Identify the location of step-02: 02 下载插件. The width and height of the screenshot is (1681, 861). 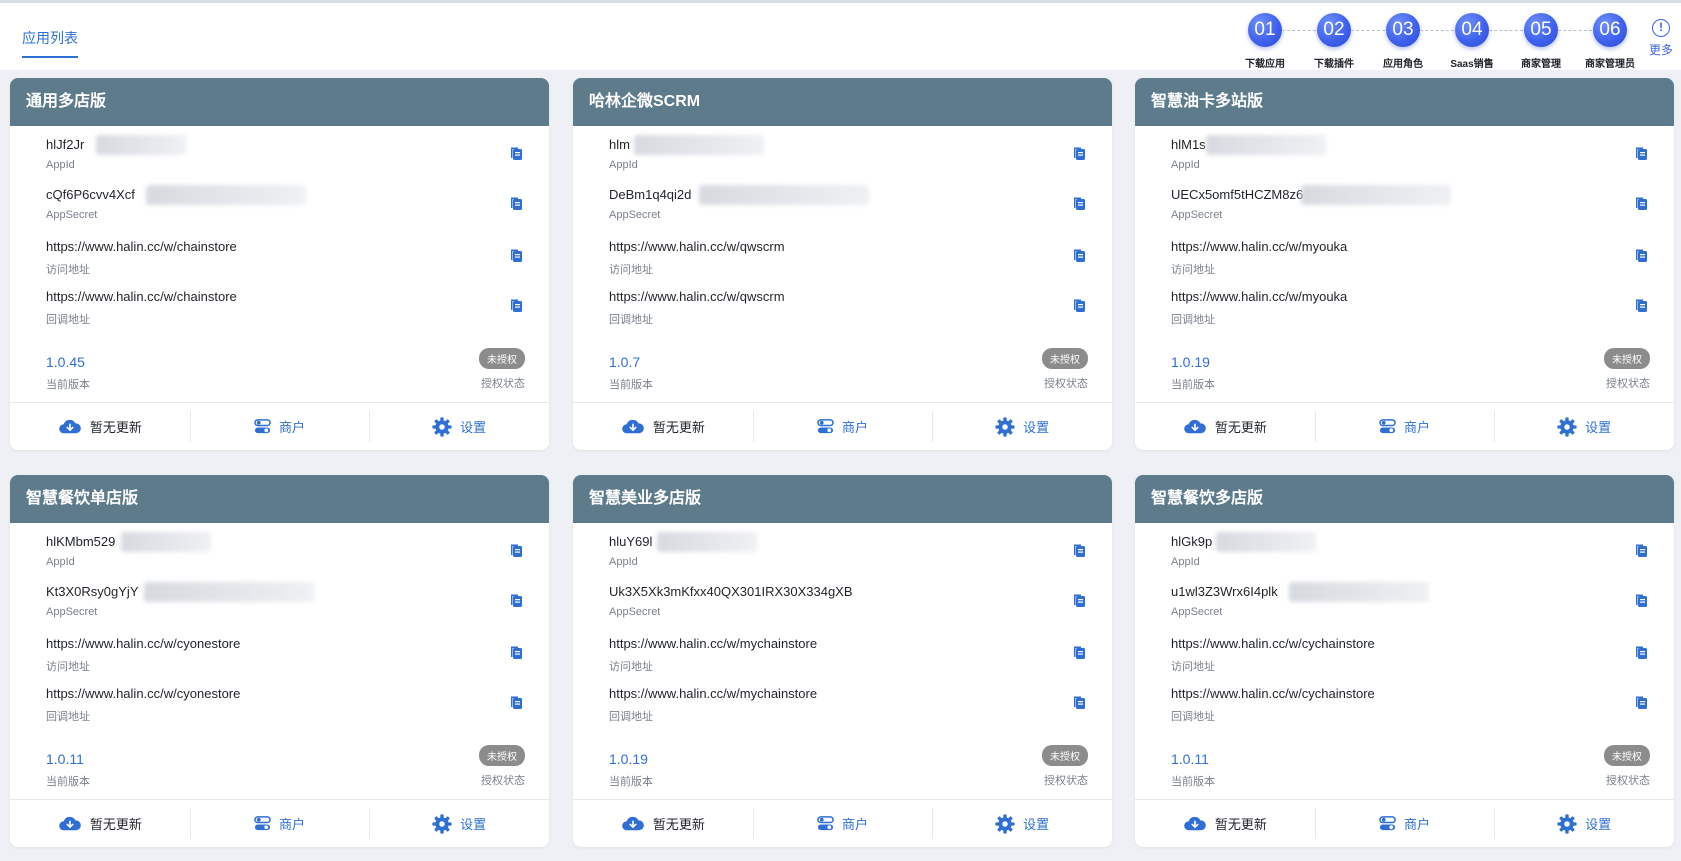
(1334, 41).